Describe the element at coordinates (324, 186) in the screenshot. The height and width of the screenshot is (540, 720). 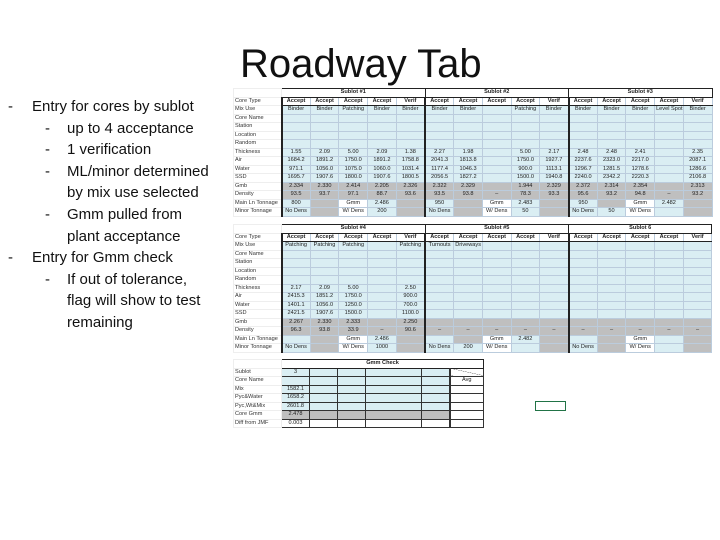
I see `data-cell: 2.330` at that location.